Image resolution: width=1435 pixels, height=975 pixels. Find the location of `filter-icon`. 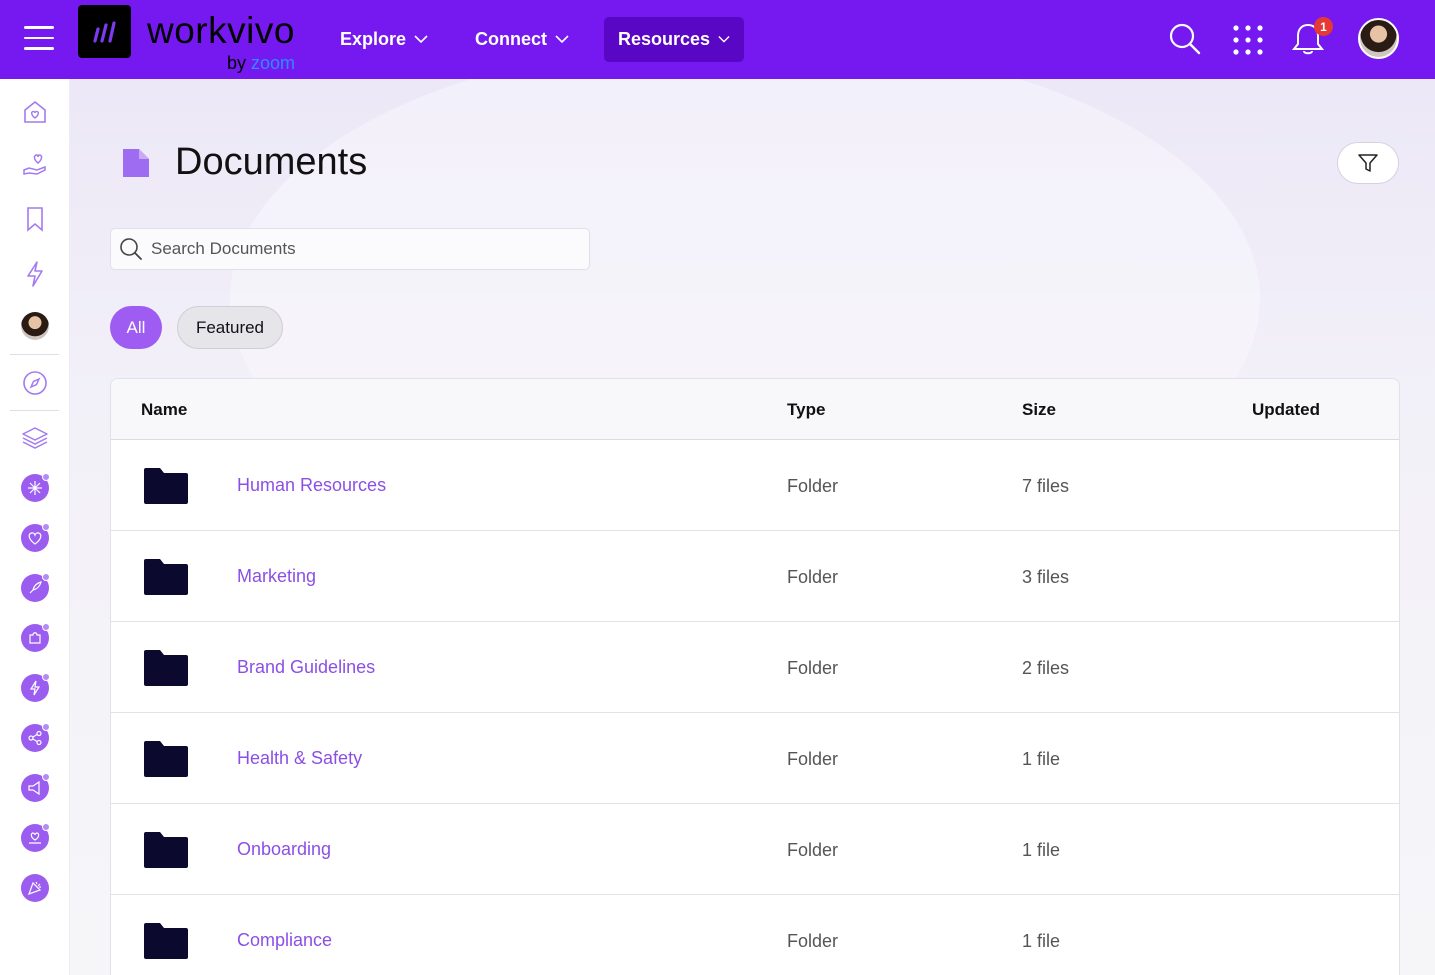

filter-icon is located at coordinates (1368, 163).